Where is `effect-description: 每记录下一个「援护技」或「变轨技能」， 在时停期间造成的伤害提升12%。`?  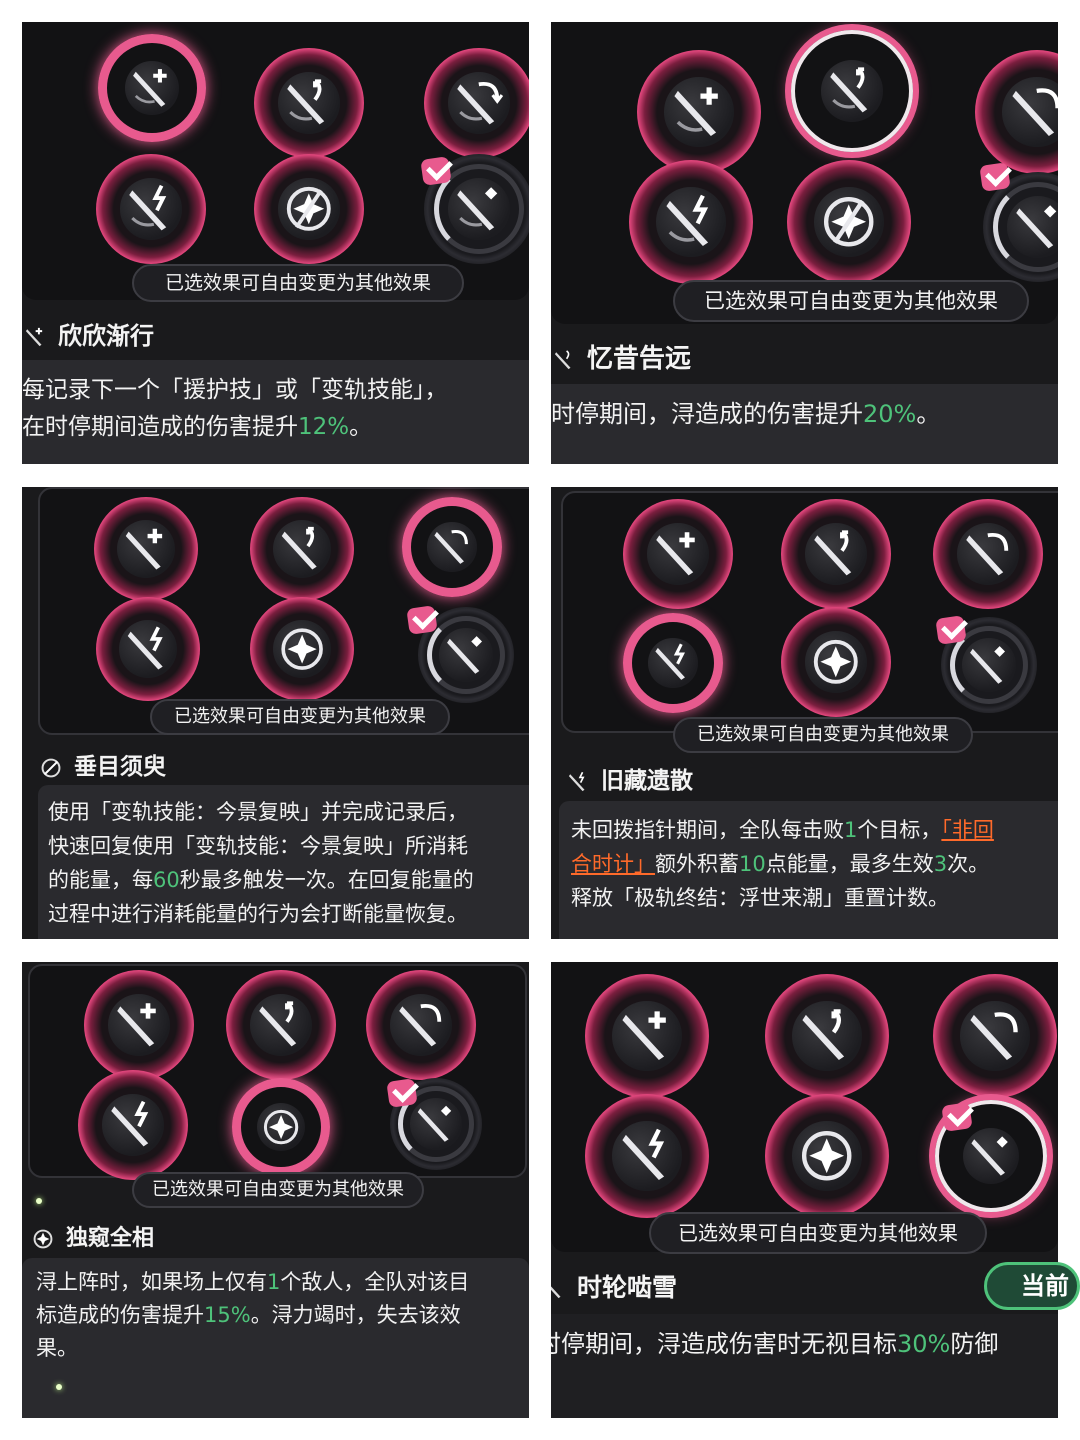
effect-description: 每记录下一个「援护技」或「变轨技能」， 在时停期间造成的伤害提升12%。 is located at coordinates (275, 412).